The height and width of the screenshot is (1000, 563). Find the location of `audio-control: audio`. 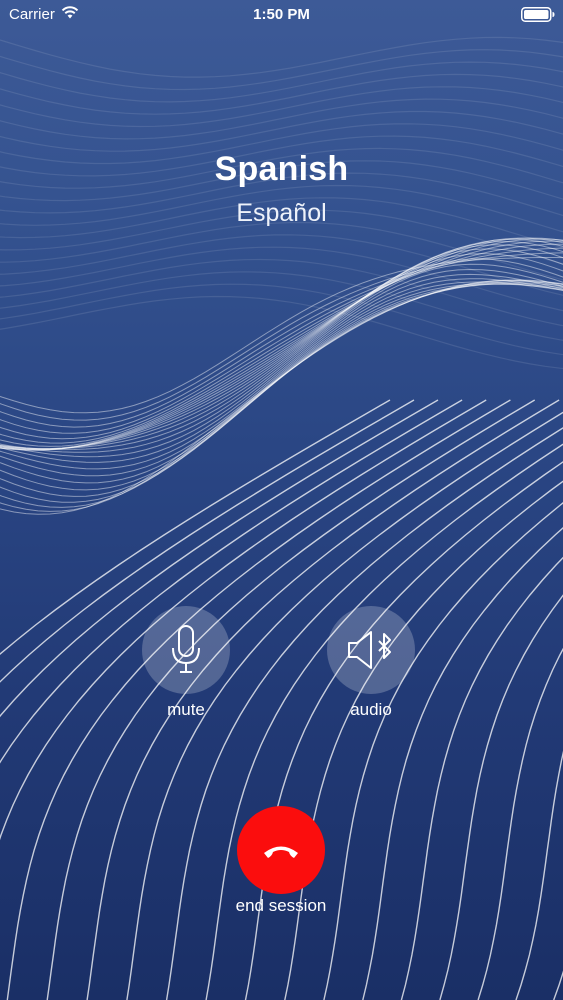

audio-control: audio is located at coordinates (371, 663).